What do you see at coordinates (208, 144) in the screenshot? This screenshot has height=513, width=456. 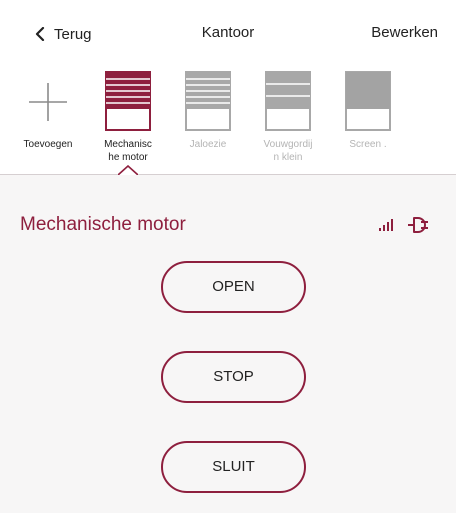 I see `device-label: Jaloezie` at bounding box center [208, 144].